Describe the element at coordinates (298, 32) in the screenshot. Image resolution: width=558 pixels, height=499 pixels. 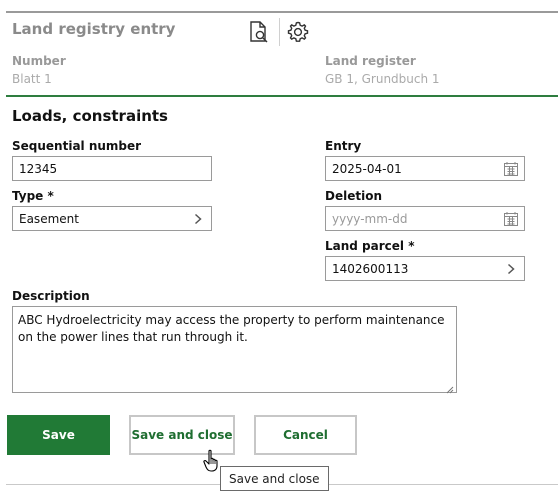
I see `gear-icon` at that location.